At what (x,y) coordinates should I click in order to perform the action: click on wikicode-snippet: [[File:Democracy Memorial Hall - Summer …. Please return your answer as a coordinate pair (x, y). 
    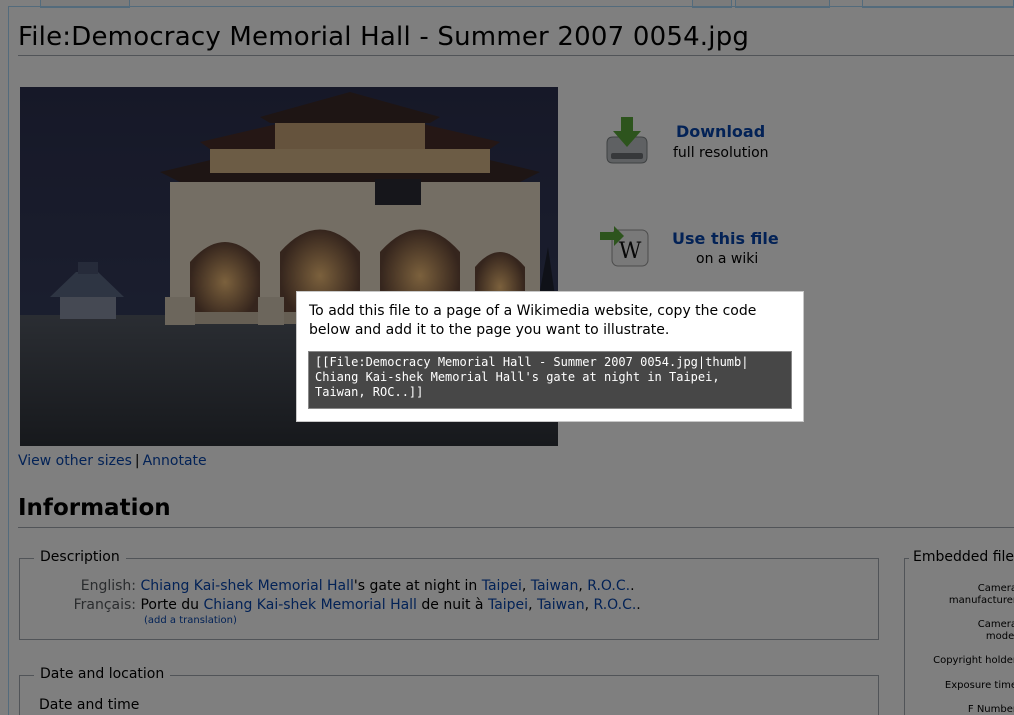
    Looking at the image, I should click on (550, 380).